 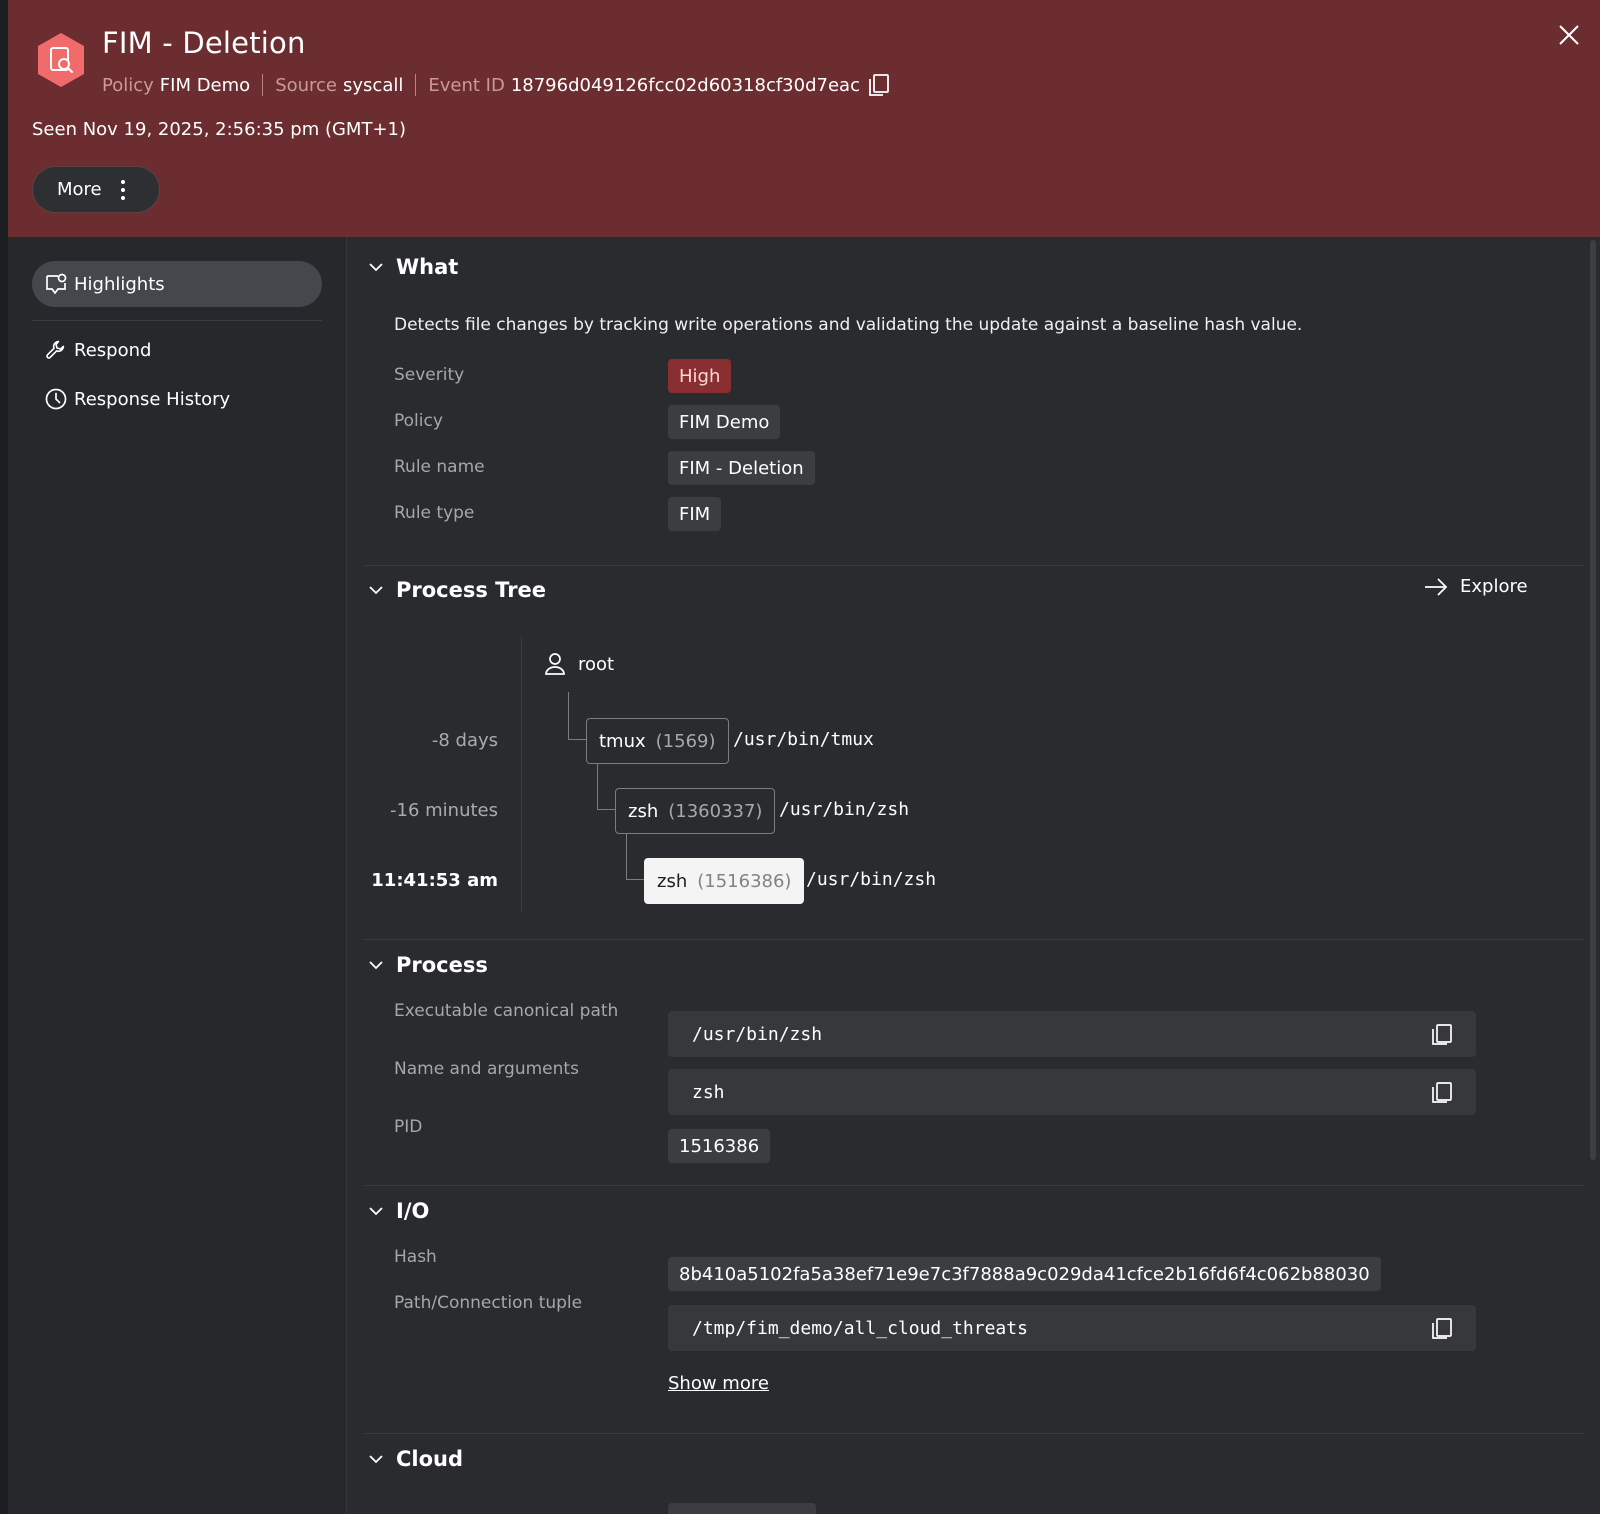 I want to click on event-title: FIM - Deletion, so click(x=204, y=43).